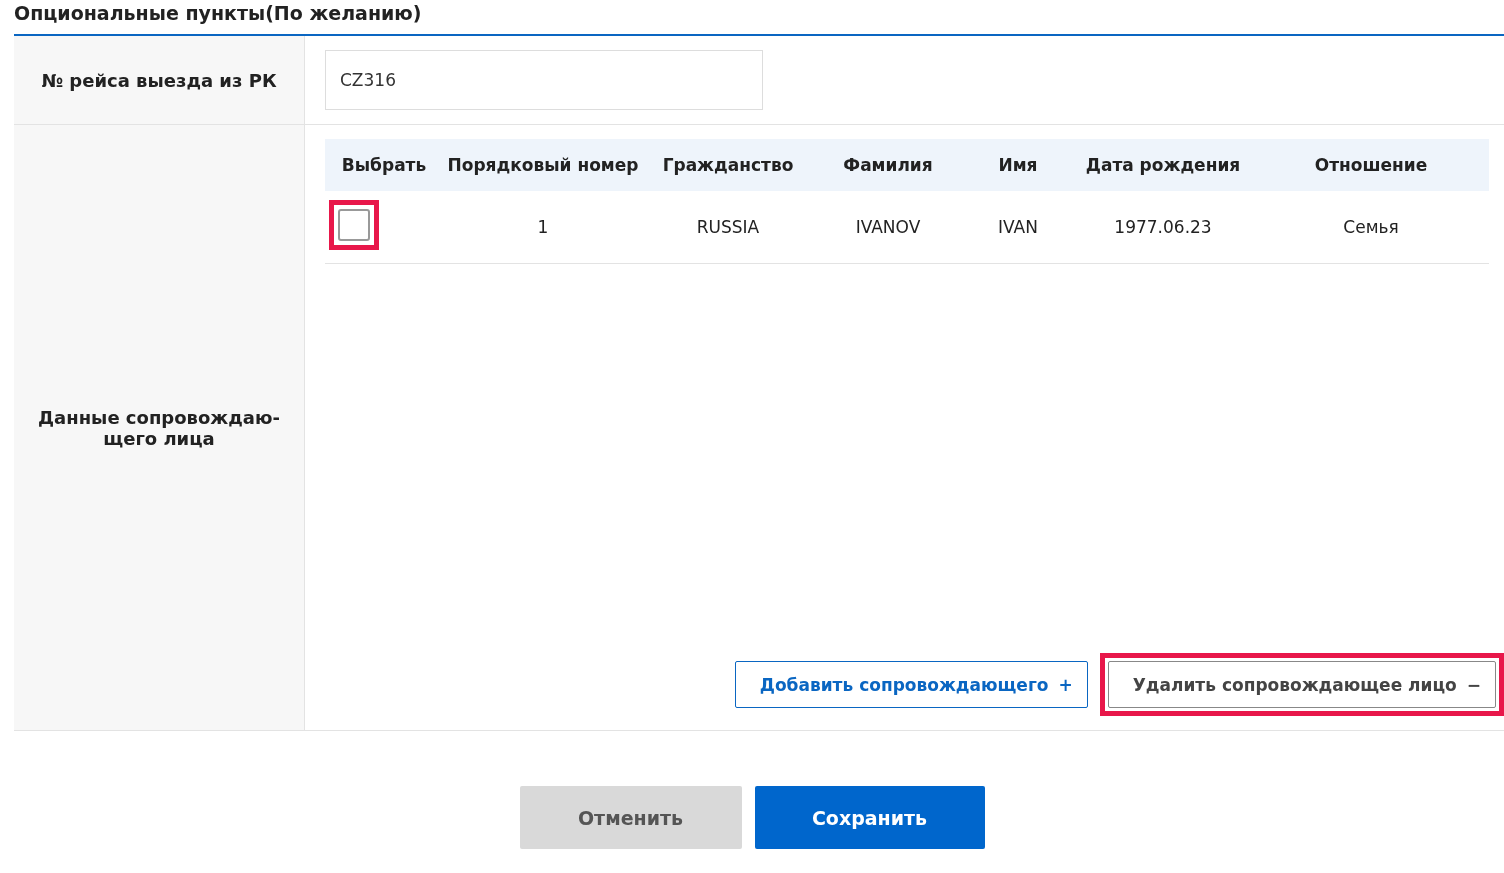  What do you see at coordinates (159, 427) in the screenshot?
I see `field-label: Данные сопровождаю-щего лица` at bounding box center [159, 427].